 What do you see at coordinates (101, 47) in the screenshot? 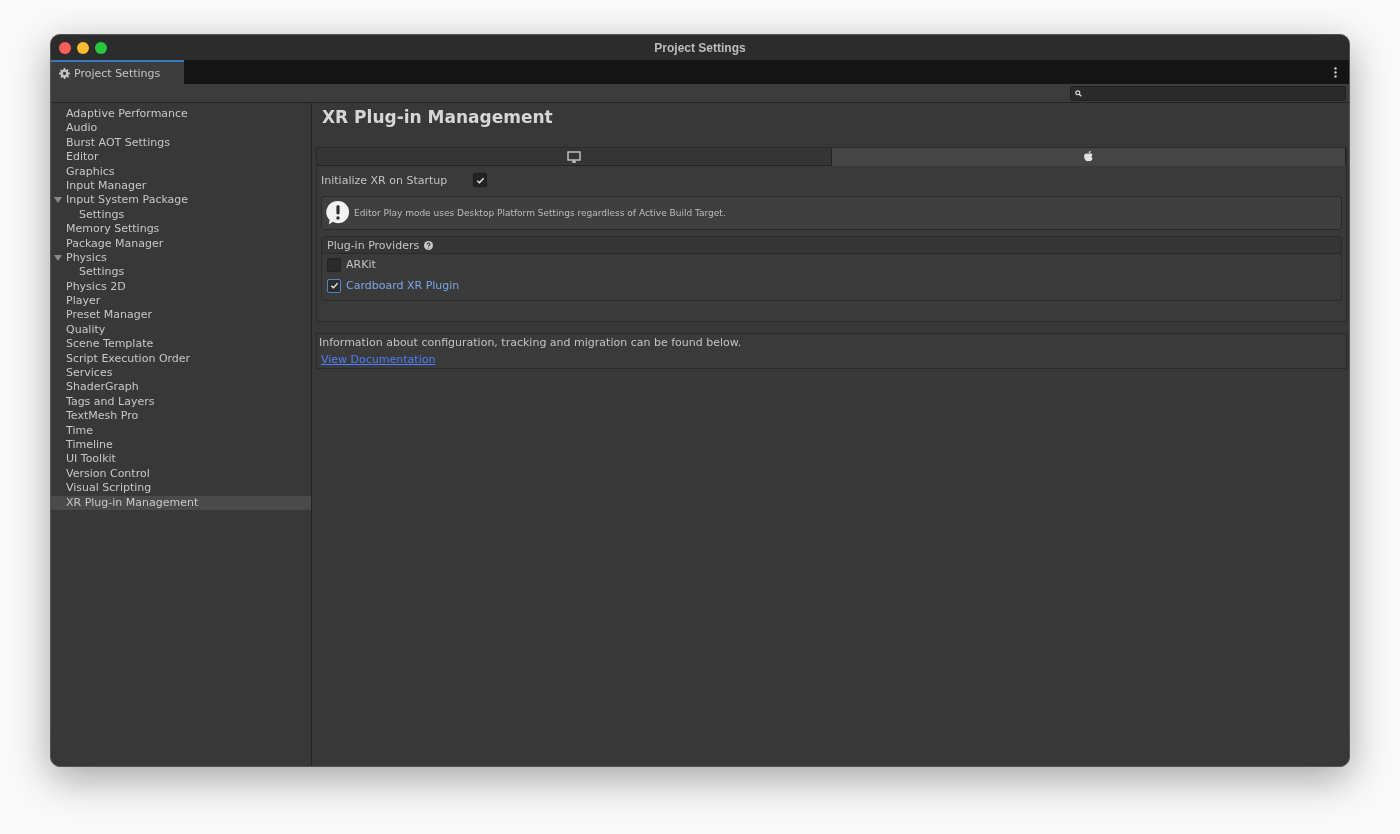
I see `maximize-button` at bounding box center [101, 47].